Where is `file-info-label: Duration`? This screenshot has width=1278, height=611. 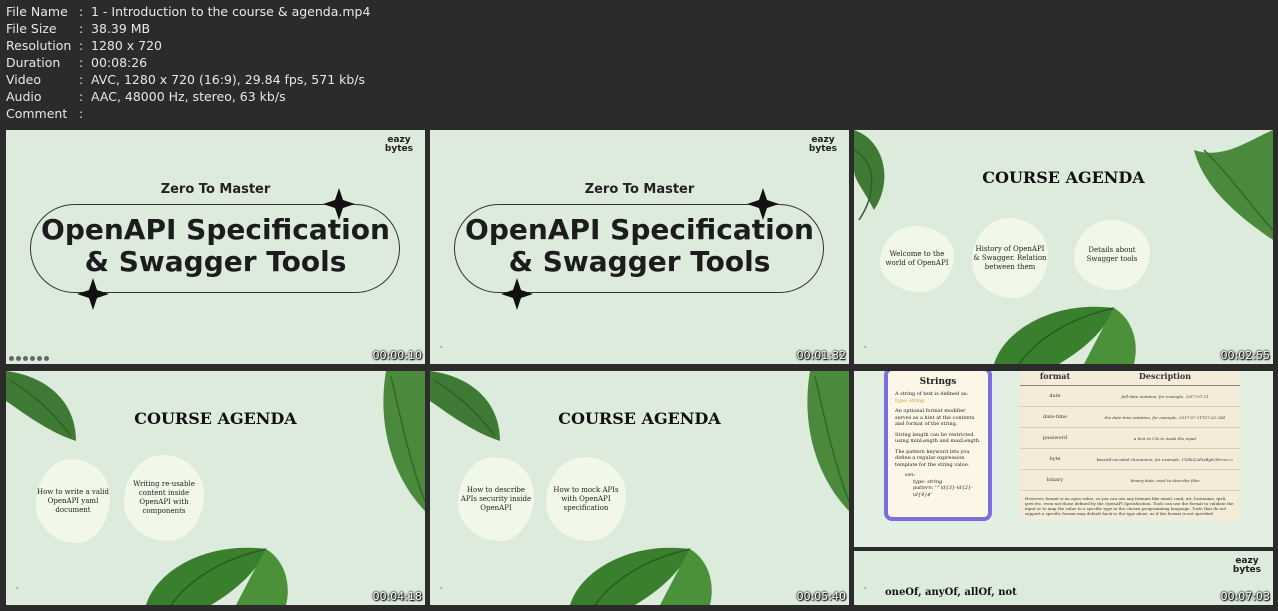
file-info-label: Duration is located at coordinates (33, 62).